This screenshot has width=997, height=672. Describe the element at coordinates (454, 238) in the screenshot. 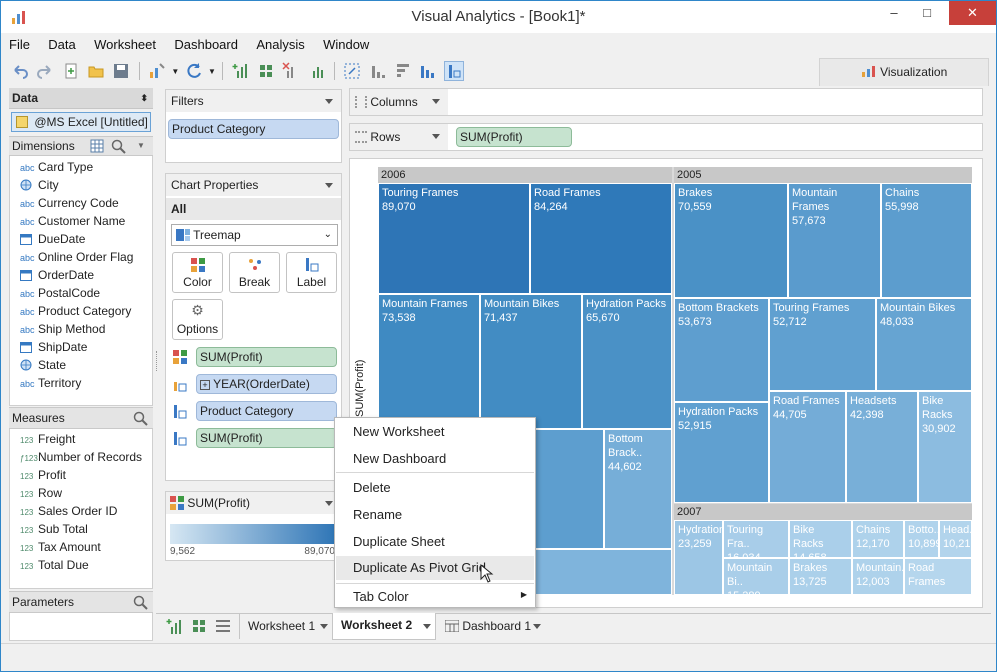

I see `treemap-cell: Touring Frames 89,070` at that location.